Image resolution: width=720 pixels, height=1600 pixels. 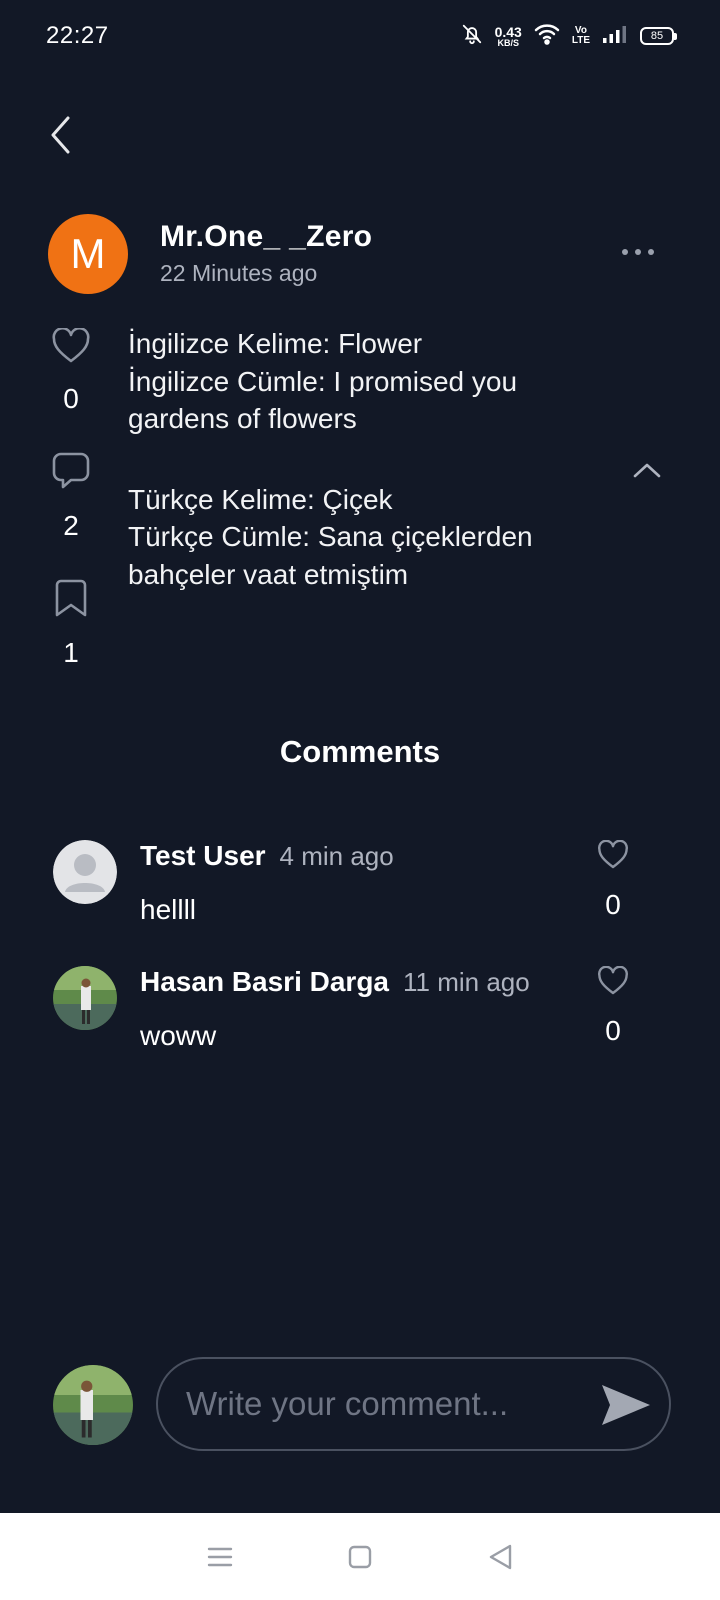 I want to click on comment-header: Test User 4 min ago, so click(x=267, y=856).